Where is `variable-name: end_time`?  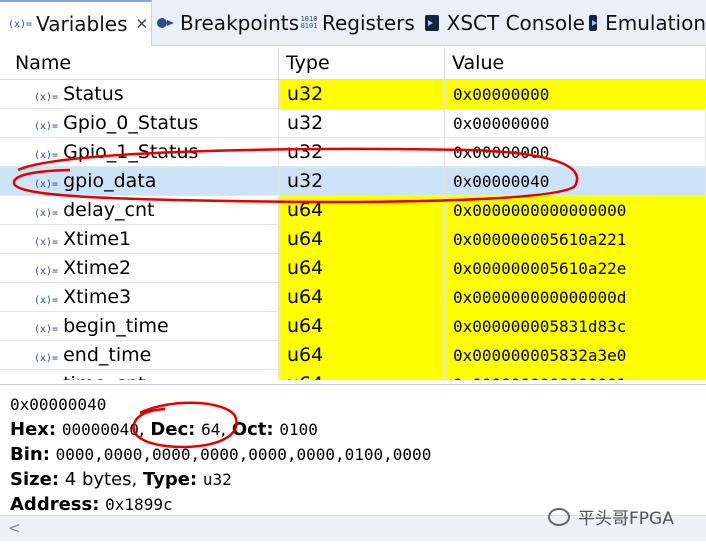 variable-name: end_time is located at coordinates (107, 355).